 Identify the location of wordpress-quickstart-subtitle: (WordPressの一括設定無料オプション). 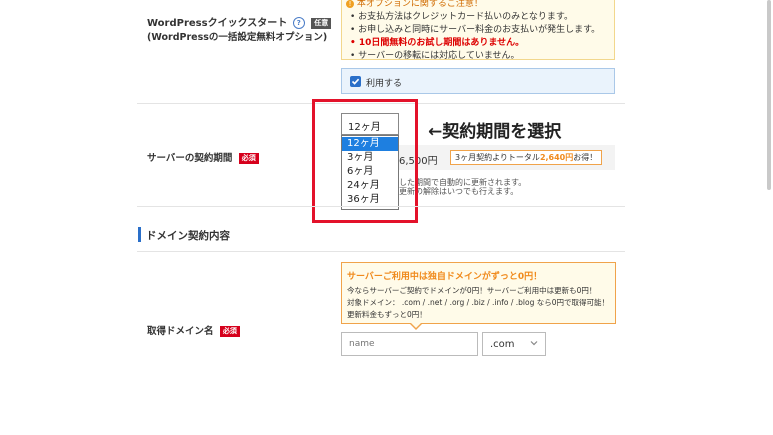
(237, 37).